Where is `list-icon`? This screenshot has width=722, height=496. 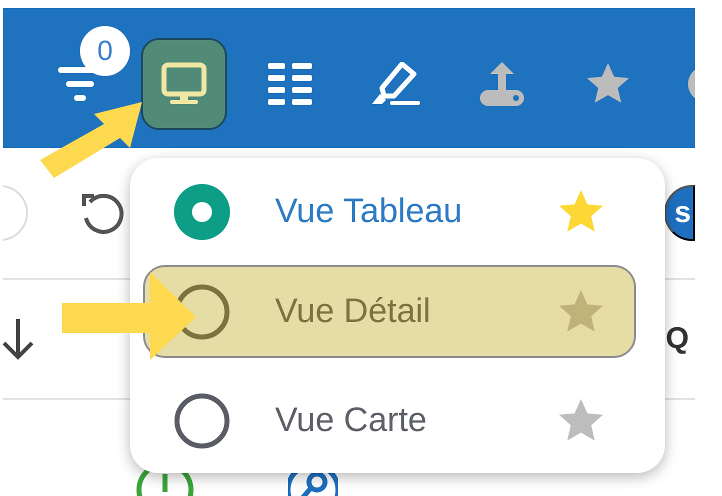
list-icon is located at coordinates (290, 84).